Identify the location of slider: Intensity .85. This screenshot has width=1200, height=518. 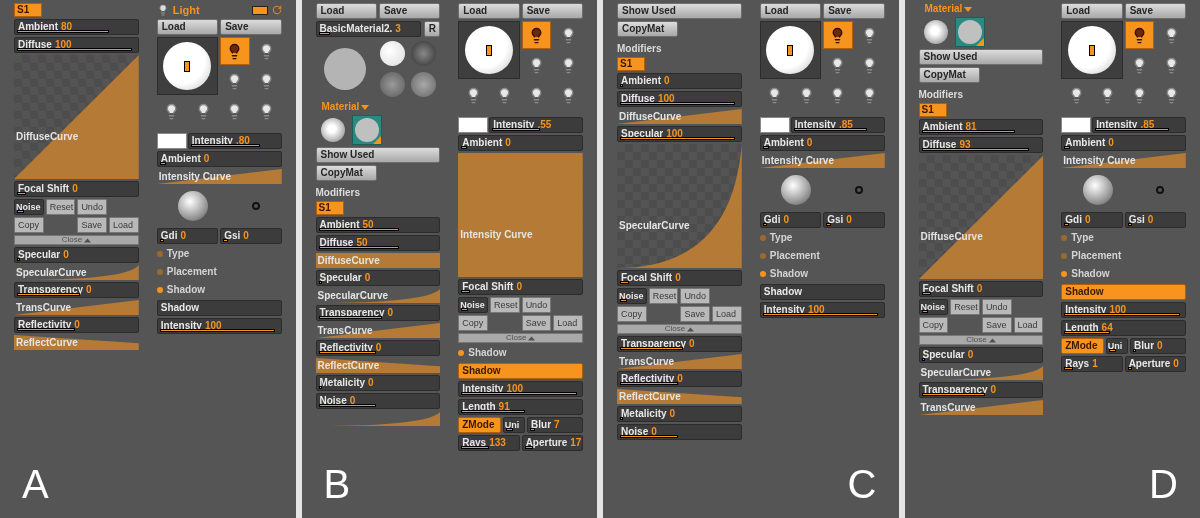
(1139, 125).